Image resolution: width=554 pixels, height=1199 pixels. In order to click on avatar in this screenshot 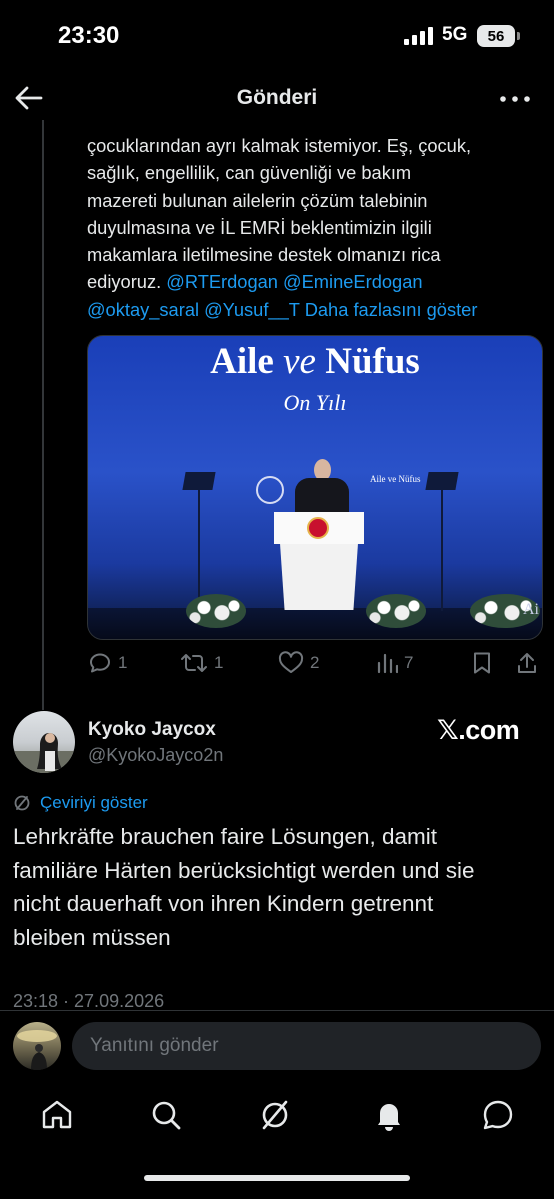, I will do `click(44, 742)`.